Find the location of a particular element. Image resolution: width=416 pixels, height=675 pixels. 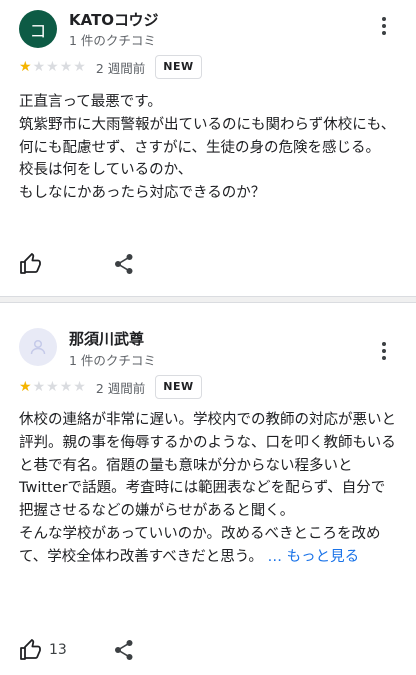

like-count: 13 is located at coordinates (58, 650).